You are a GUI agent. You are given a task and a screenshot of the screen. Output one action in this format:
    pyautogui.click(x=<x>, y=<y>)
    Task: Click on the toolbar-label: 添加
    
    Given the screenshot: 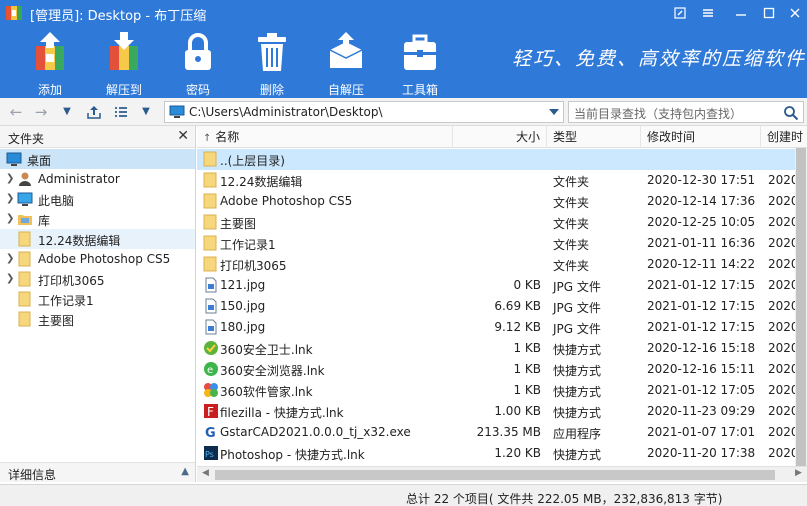 What is the action you would take?
    pyautogui.click(x=49, y=90)
    